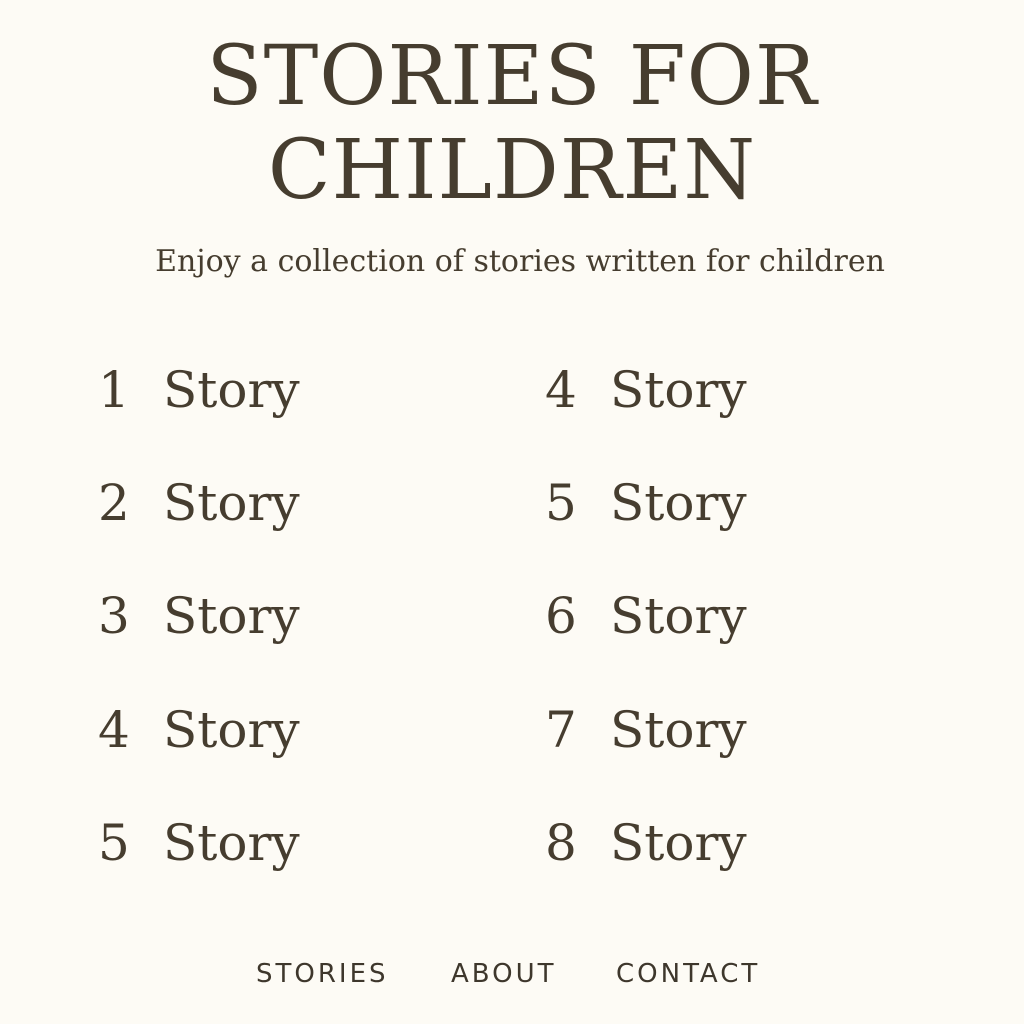 Image resolution: width=1024 pixels, height=1024 pixels. I want to click on story-link-2: 2 Story, so click(199, 503).